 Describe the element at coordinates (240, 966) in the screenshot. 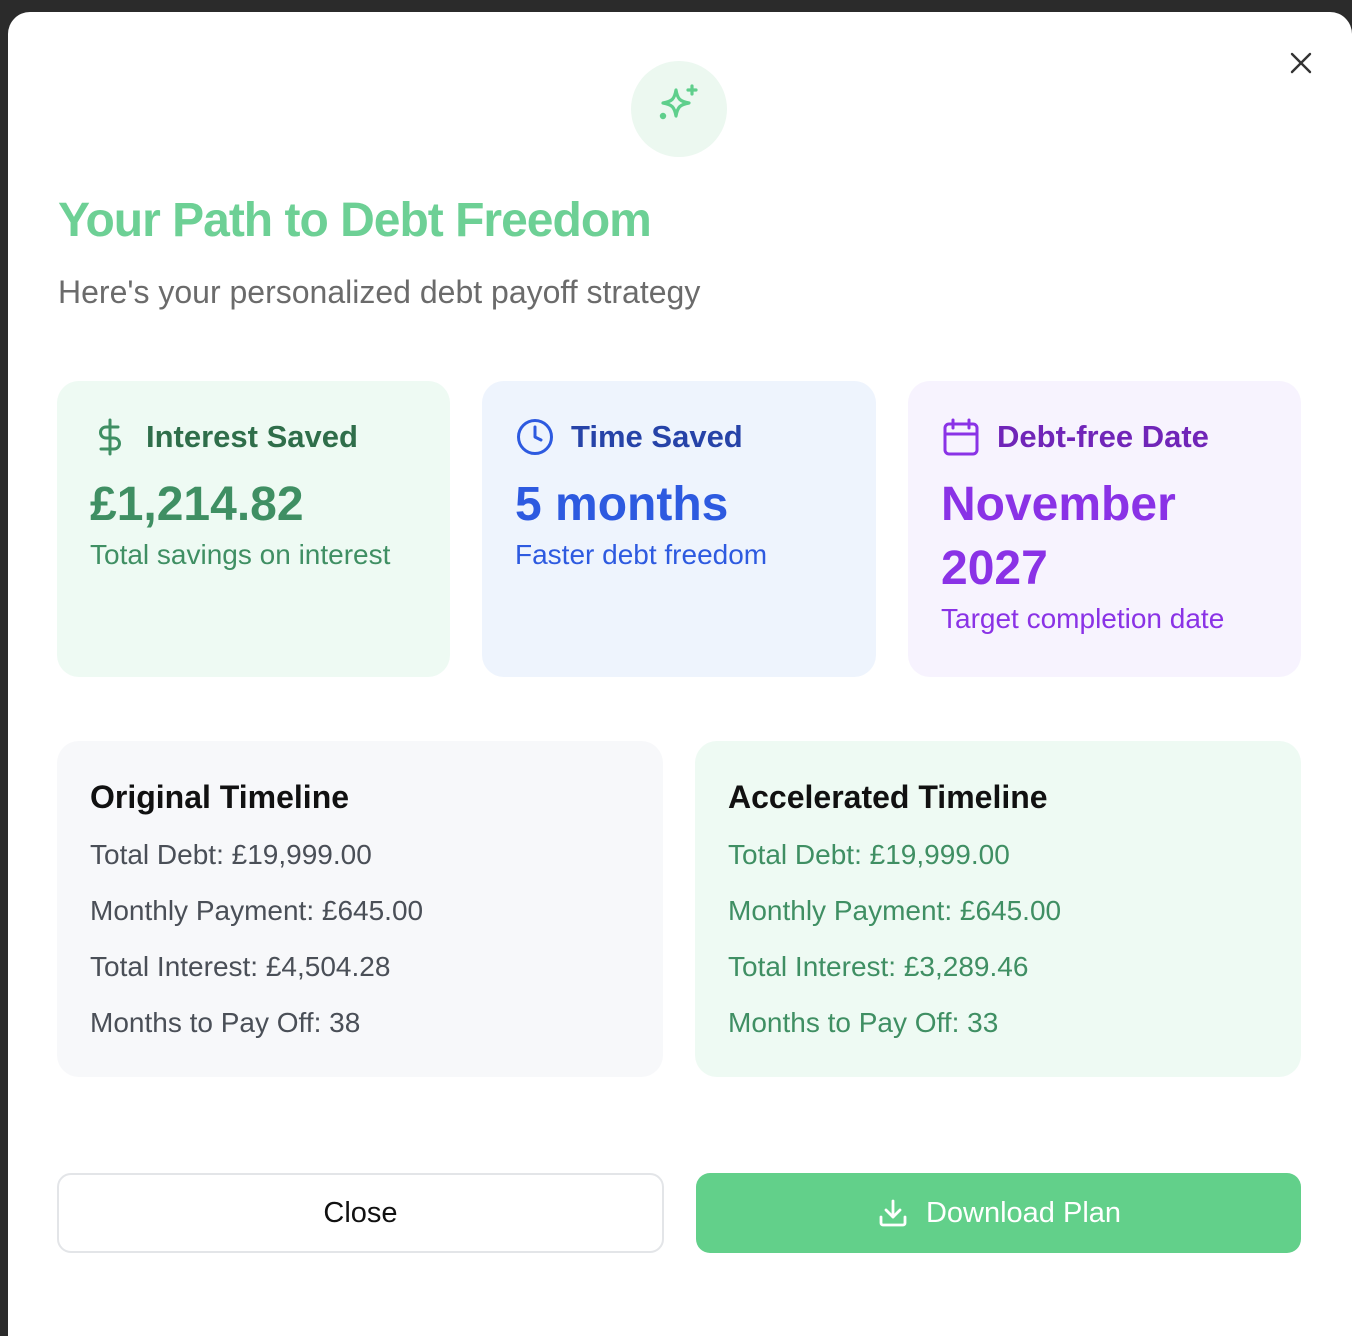

I see `total-interest-row: Total Interest: £4,504.28` at that location.